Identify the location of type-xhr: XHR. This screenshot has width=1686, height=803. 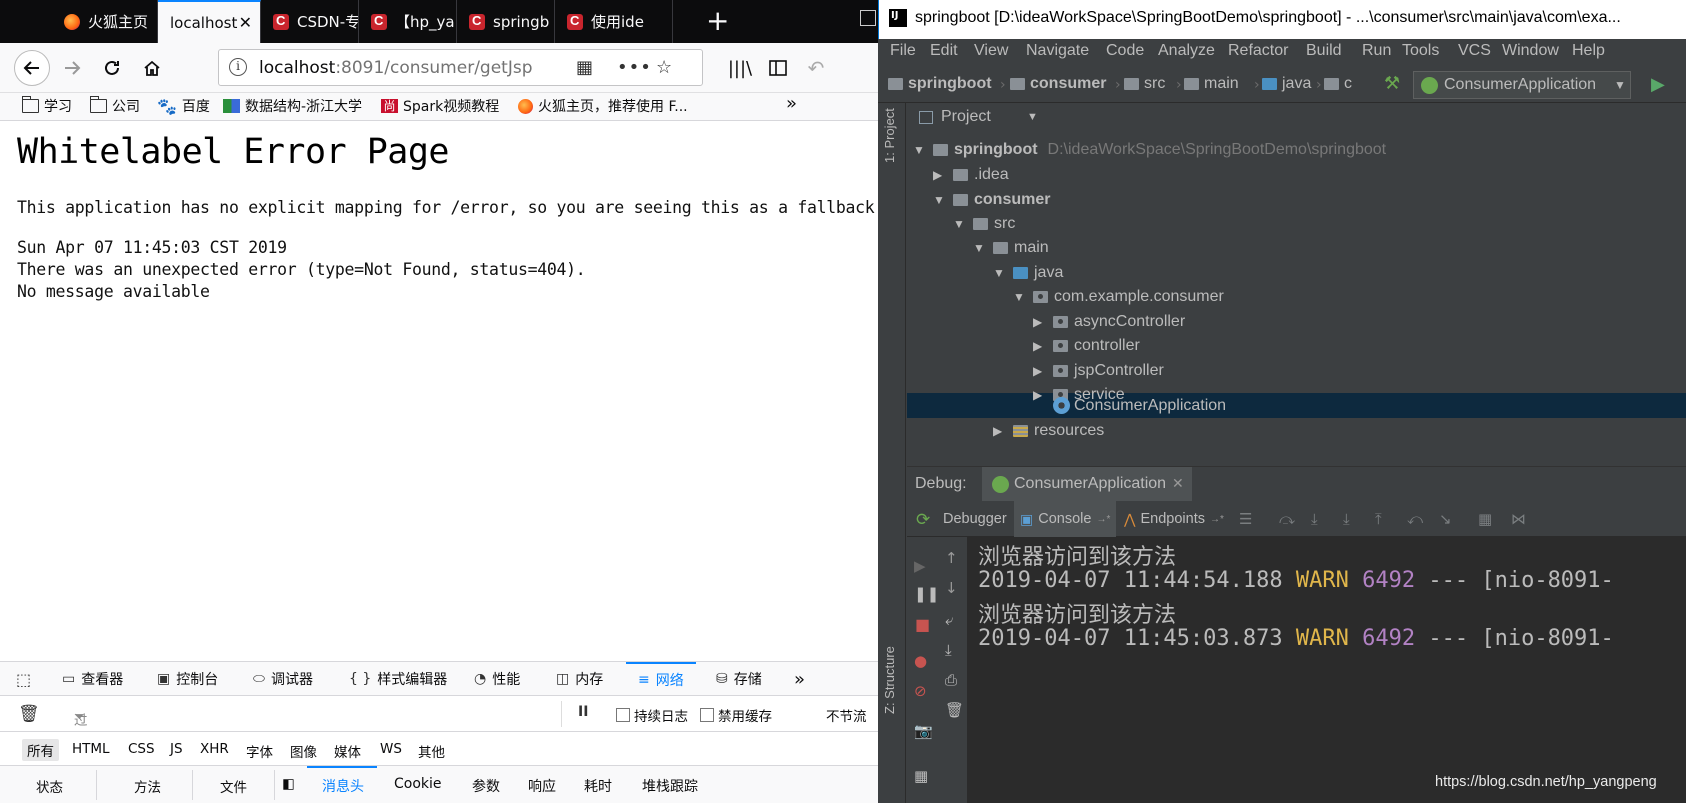
(214, 749).